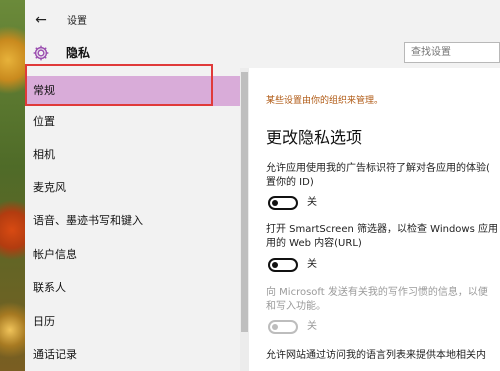  What do you see at coordinates (290, 182) in the screenshot?
I see `setting-description-cont: 置你的 ID)` at bounding box center [290, 182].